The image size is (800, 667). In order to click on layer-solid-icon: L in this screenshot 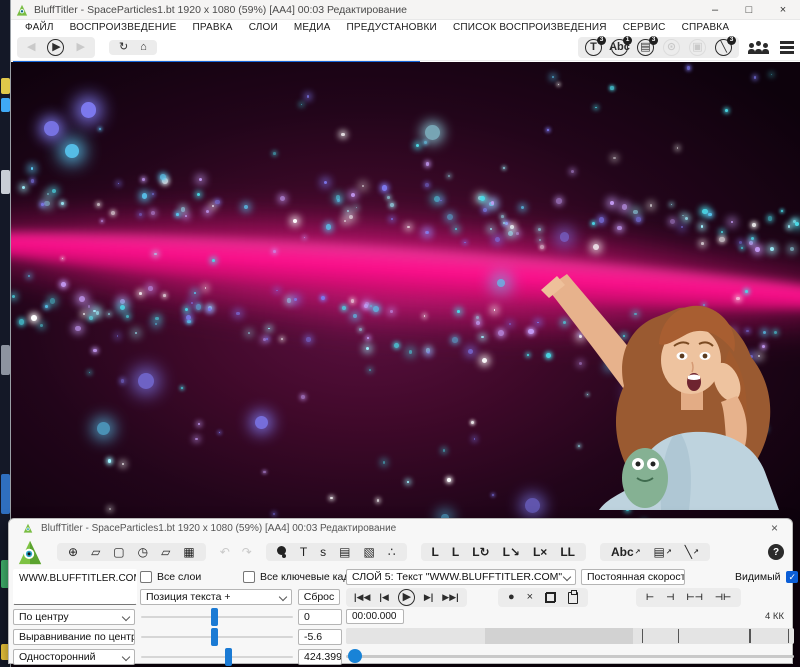, I will do `click(455, 552)`.